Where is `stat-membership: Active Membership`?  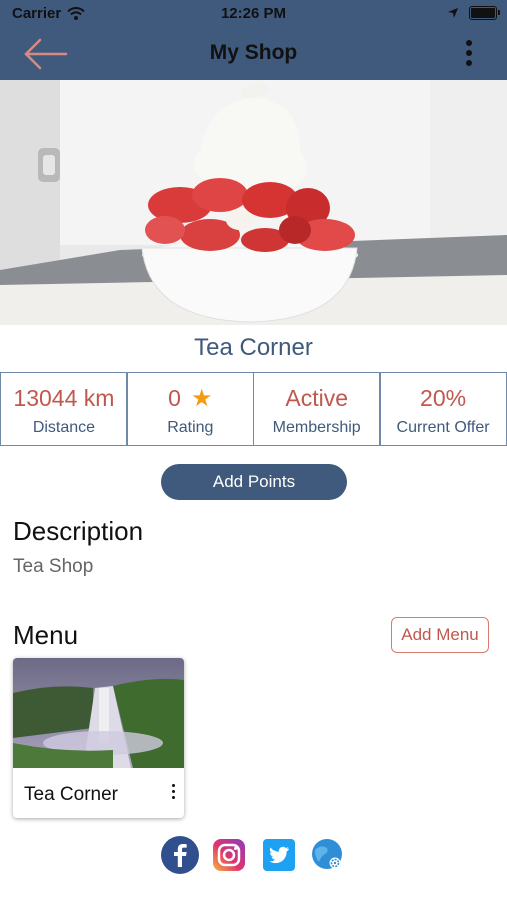 stat-membership: Active Membership is located at coordinates (316, 409).